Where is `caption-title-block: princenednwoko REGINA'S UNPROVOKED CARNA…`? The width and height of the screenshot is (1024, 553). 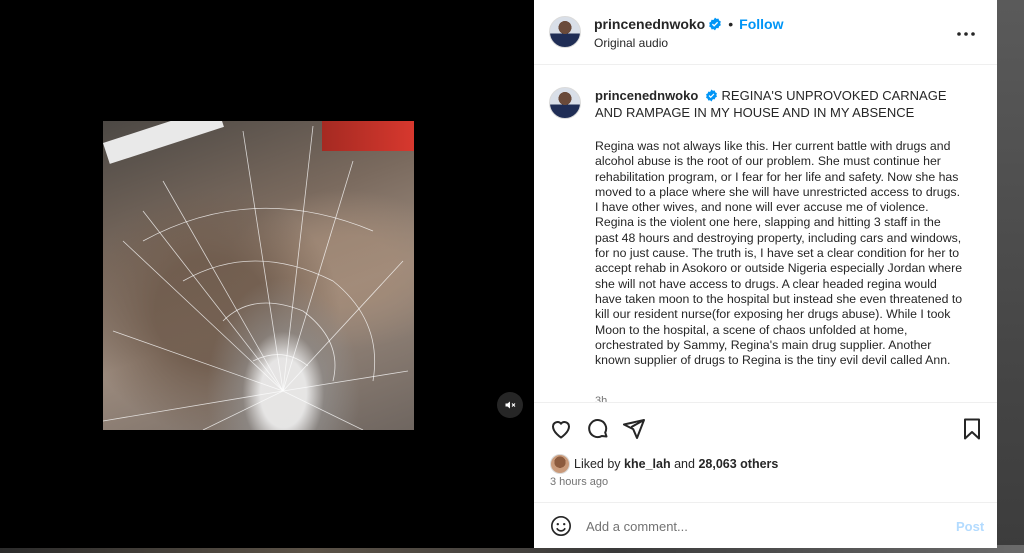 caption-title-block: princenednwoko REGINA'S UNPROVOKED CARNA… is located at coordinates (775, 104).